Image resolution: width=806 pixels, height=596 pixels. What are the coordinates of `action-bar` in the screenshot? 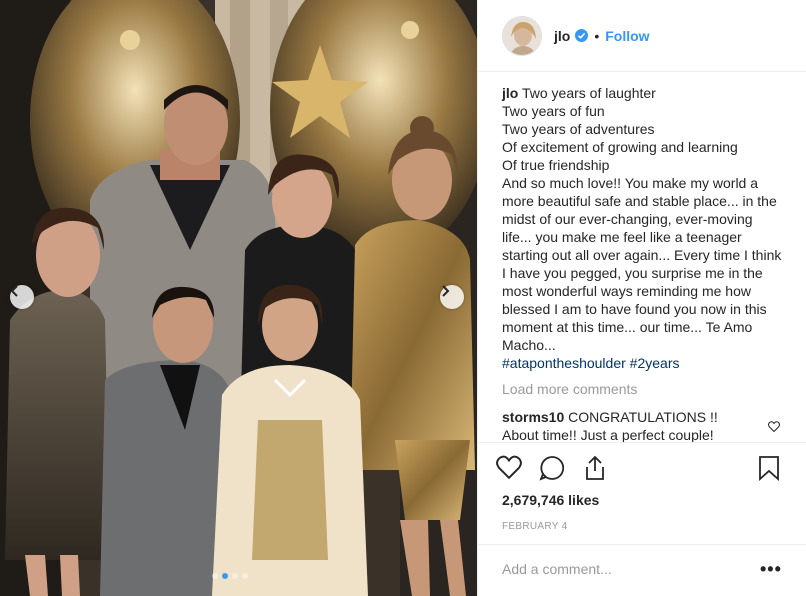 It's located at (642, 467).